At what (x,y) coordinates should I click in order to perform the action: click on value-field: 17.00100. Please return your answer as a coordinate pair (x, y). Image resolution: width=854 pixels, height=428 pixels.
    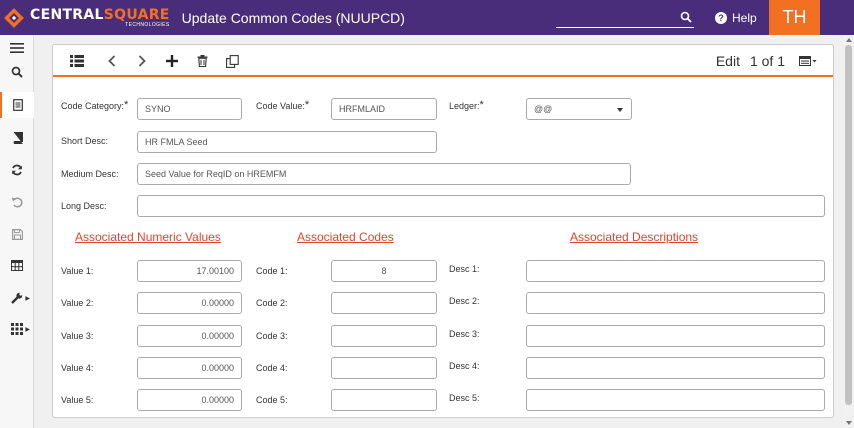
    Looking at the image, I should click on (189, 271).